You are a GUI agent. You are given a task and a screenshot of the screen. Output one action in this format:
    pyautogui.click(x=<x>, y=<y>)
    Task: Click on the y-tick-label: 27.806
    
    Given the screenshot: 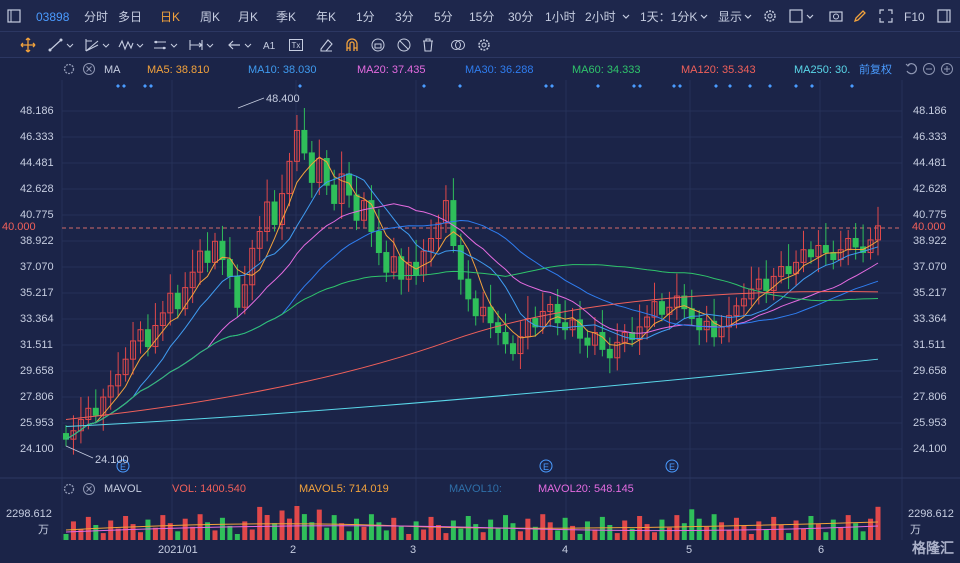 What is the action you would take?
    pyautogui.click(x=930, y=397)
    